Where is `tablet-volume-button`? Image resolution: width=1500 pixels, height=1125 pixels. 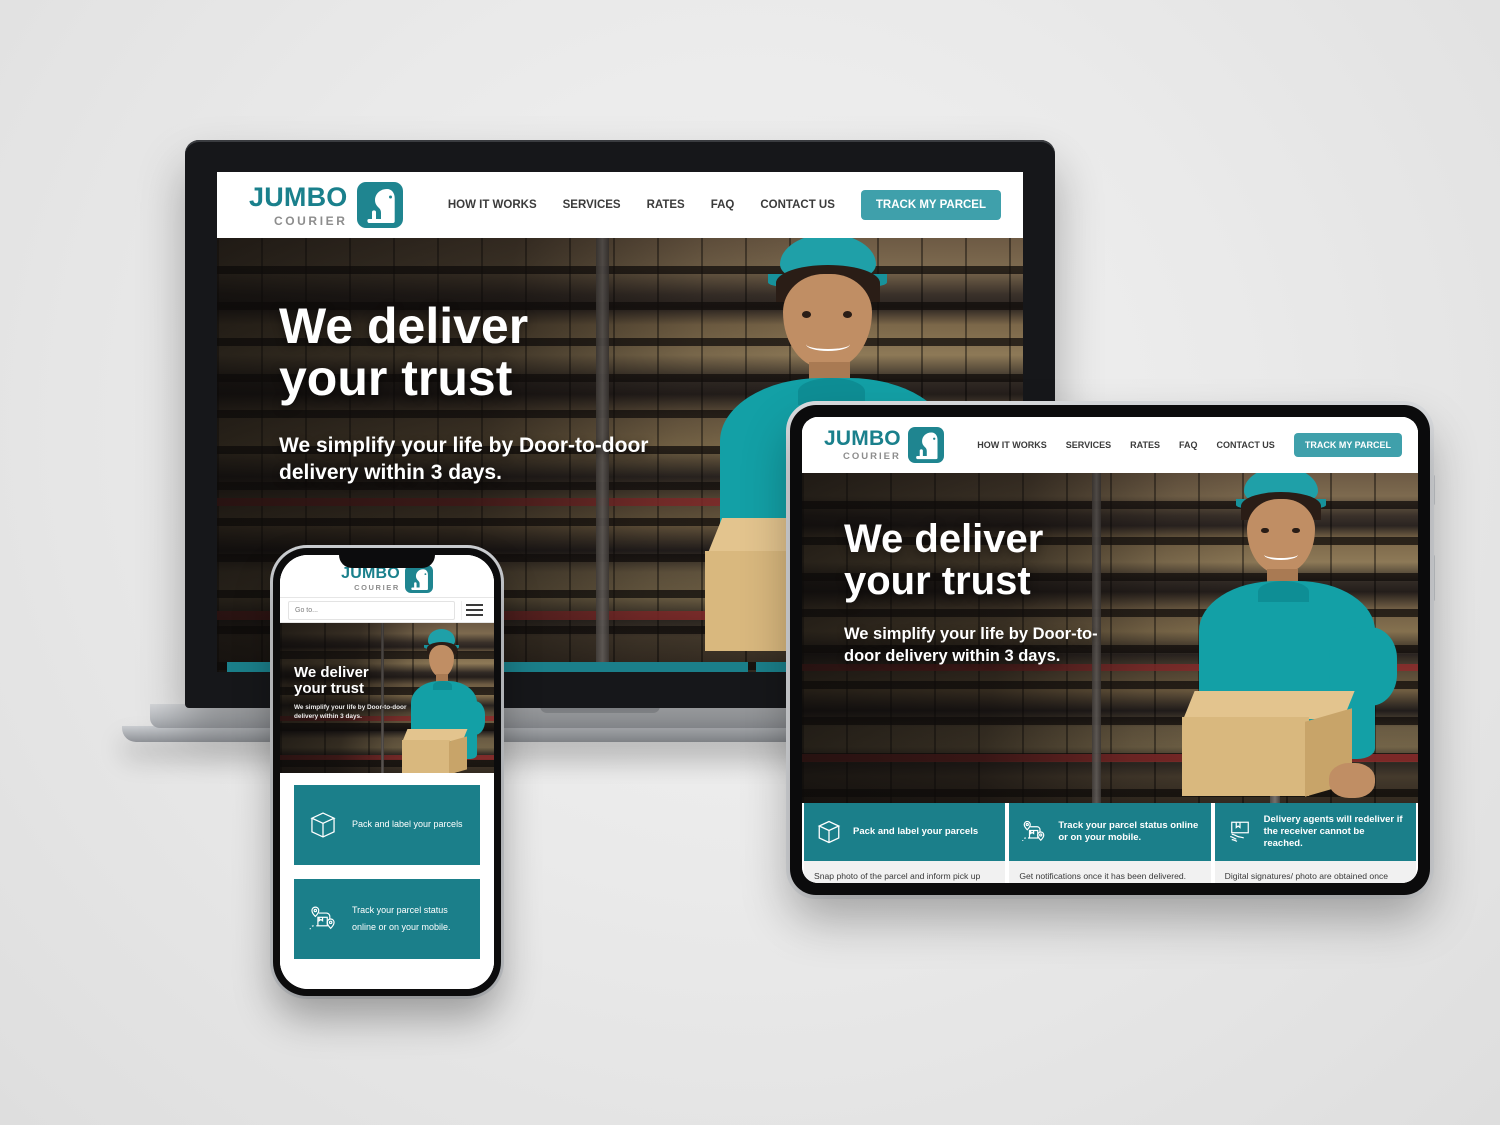 tablet-volume-button is located at coordinates (1433, 490).